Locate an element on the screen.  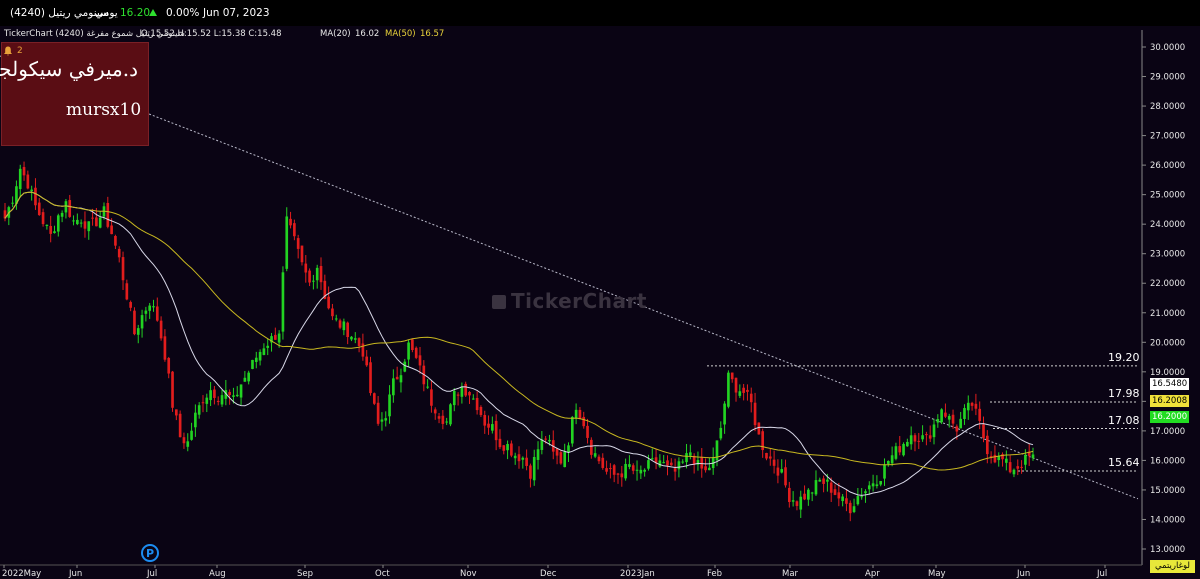
log-scale-toggle-button: لوغاريتمي is located at coordinates (1172, 566).